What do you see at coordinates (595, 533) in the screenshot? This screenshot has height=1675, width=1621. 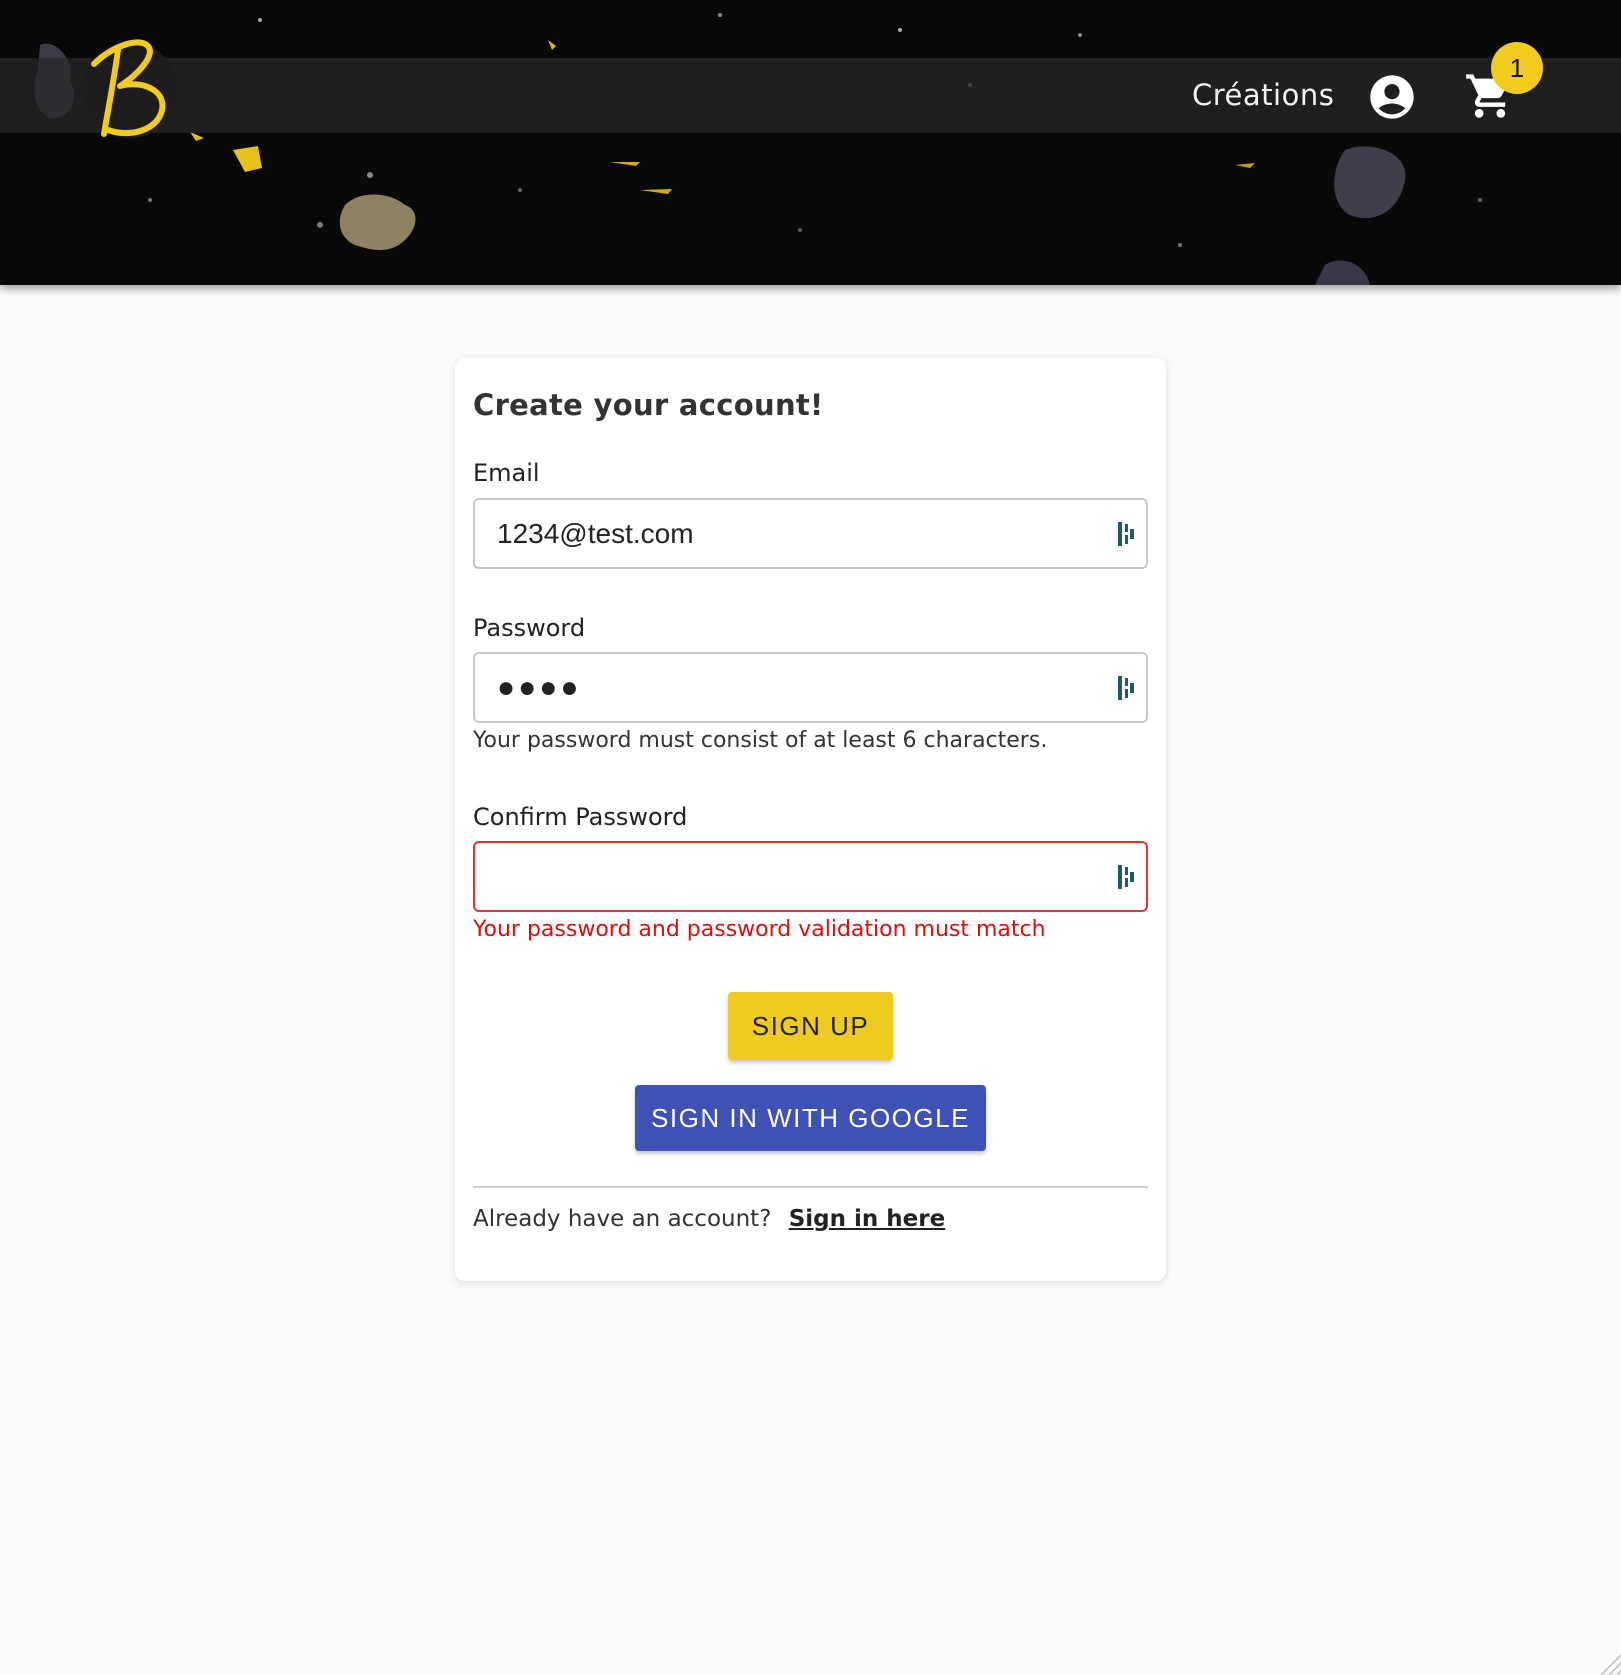 I see `email-value: 1234@test.com` at bounding box center [595, 533].